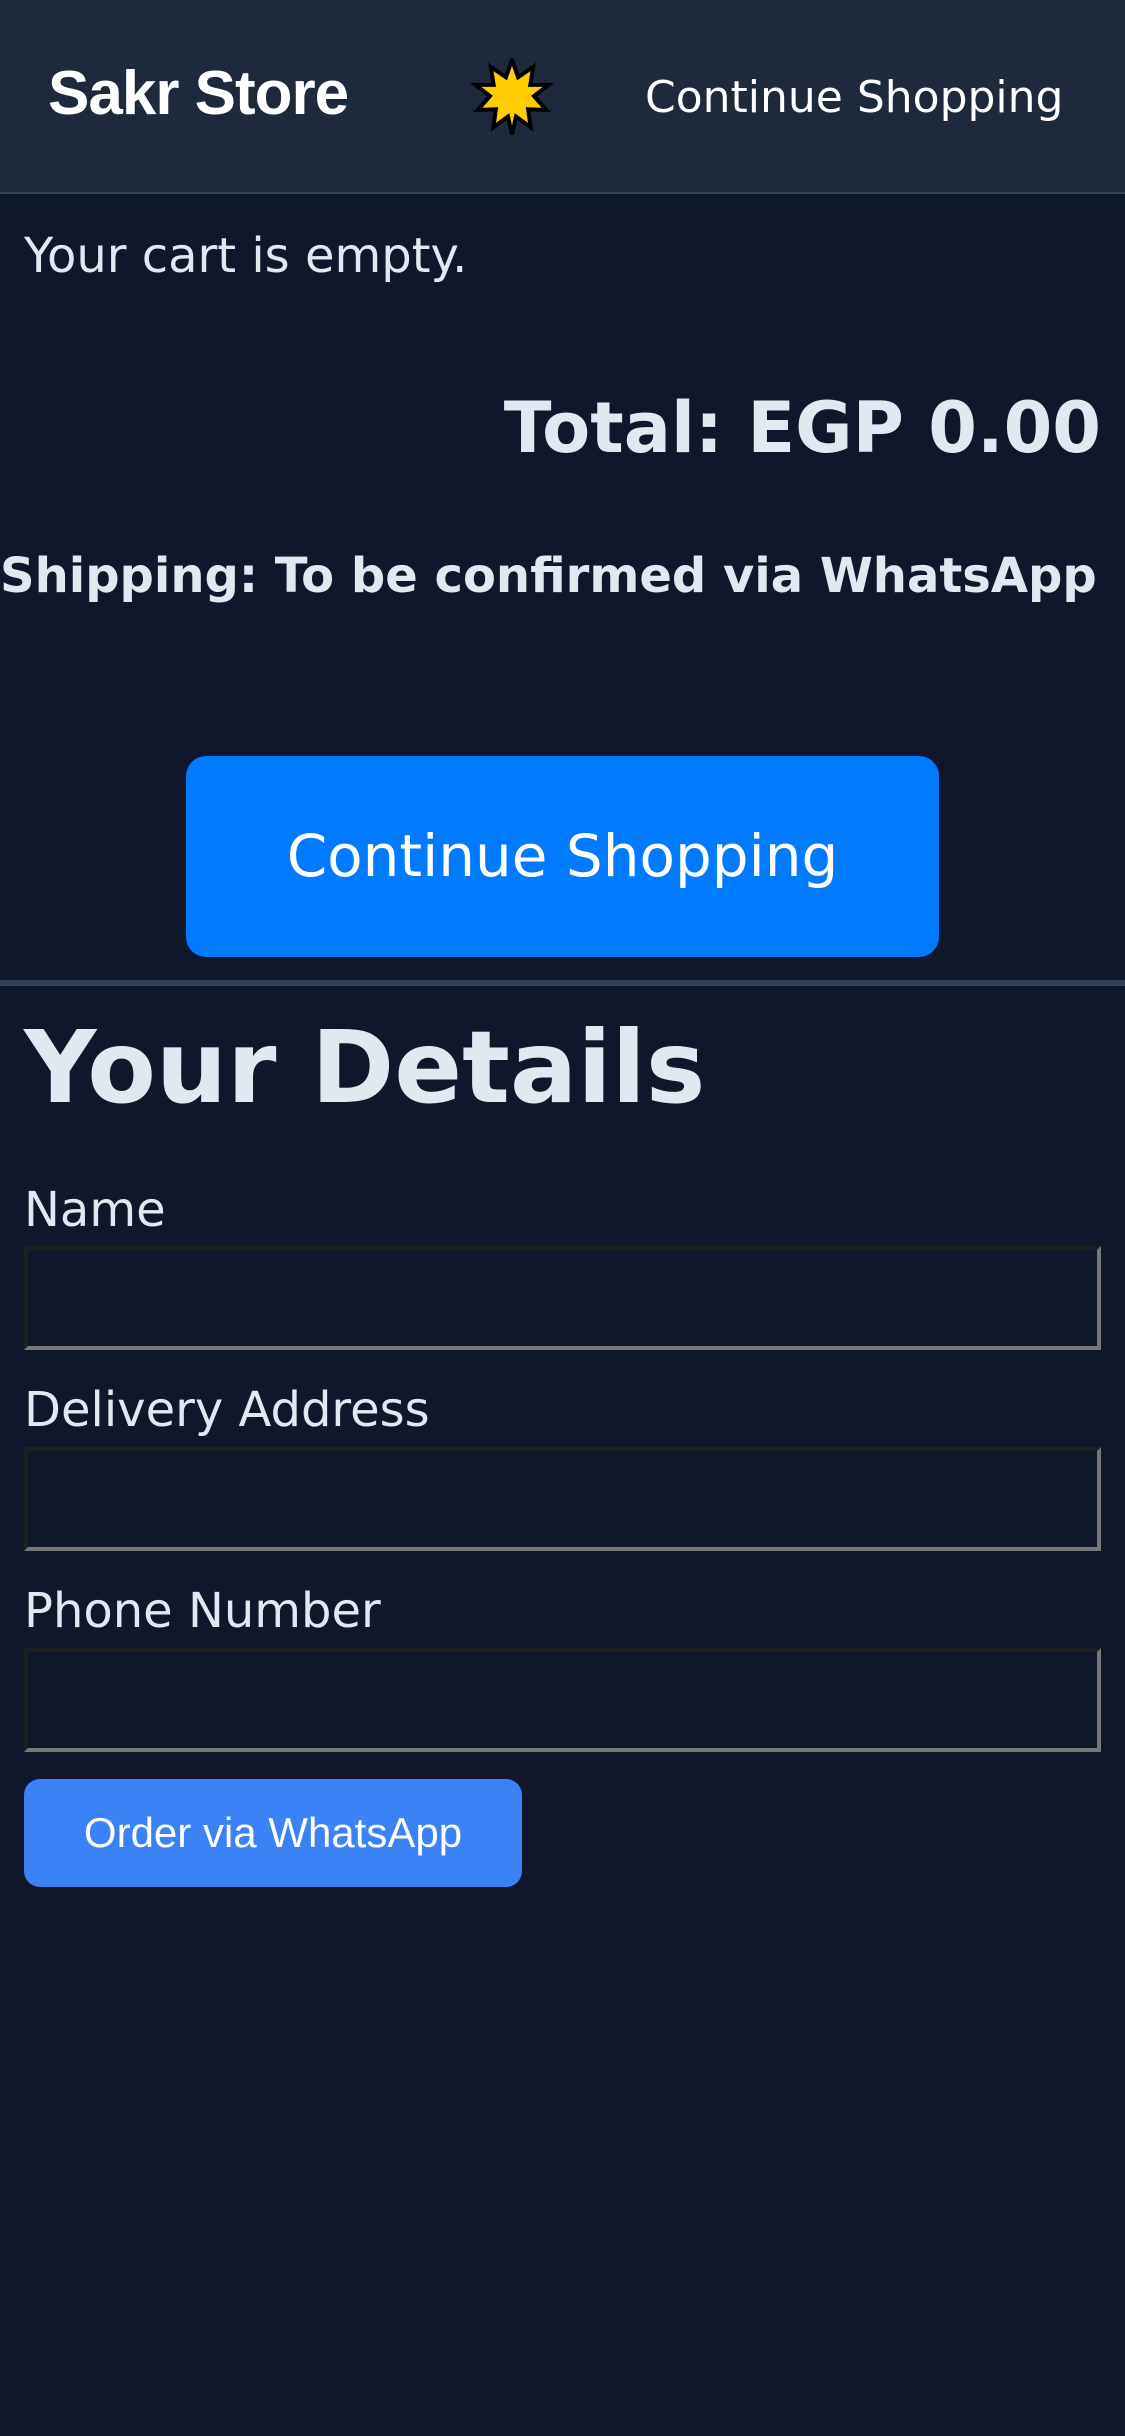 This screenshot has width=1125, height=2436. Describe the element at coordinates (95, 1210) in the screenshot. I see `name-label: Name` at that location.